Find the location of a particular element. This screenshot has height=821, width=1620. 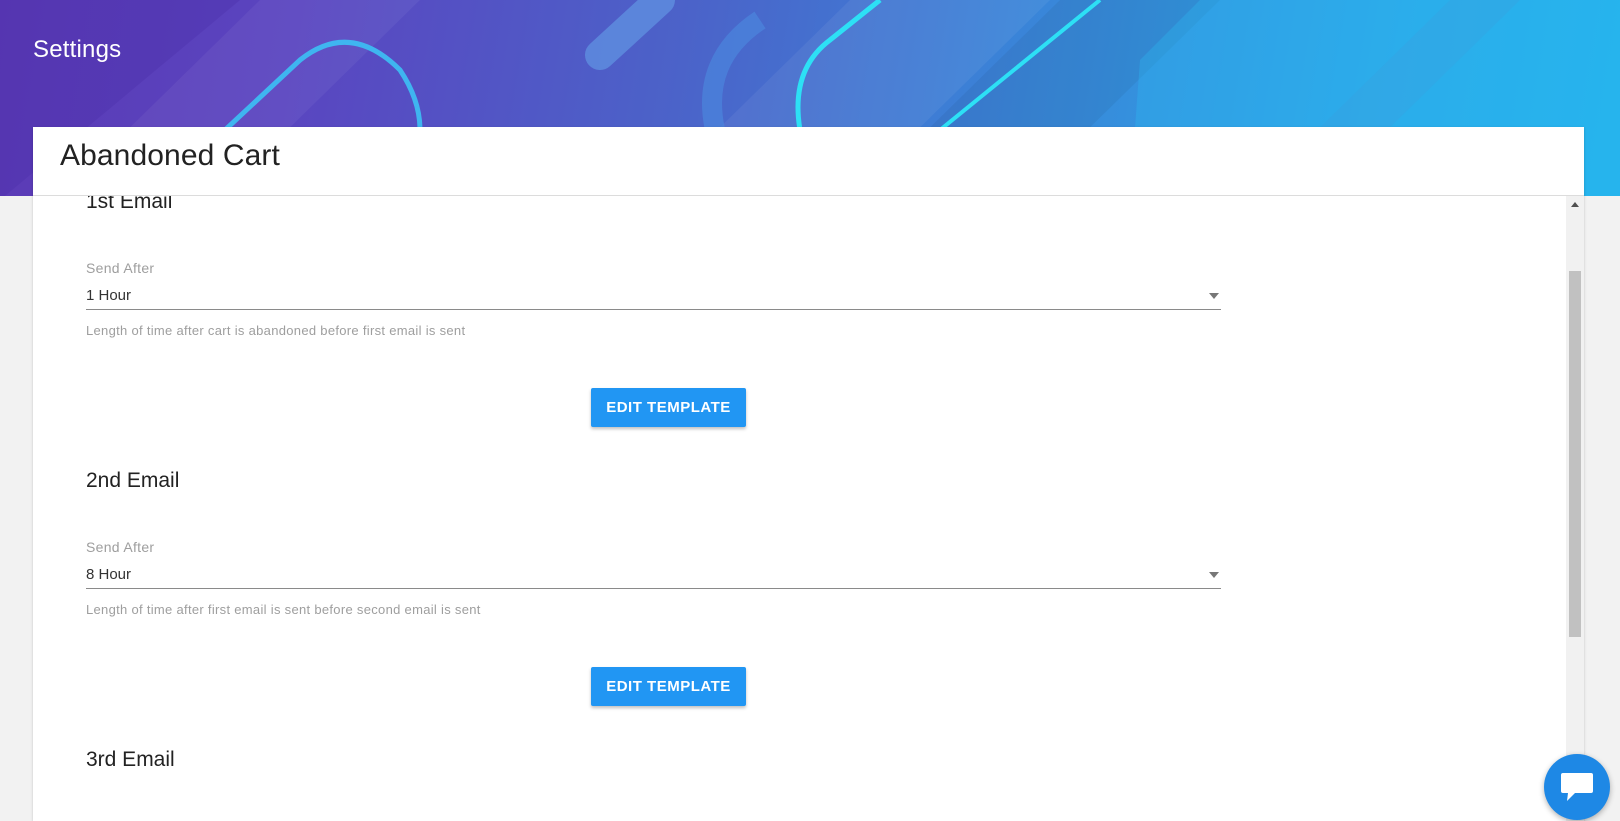

section-title: 3rd Email is located at coordinates (130, 759).